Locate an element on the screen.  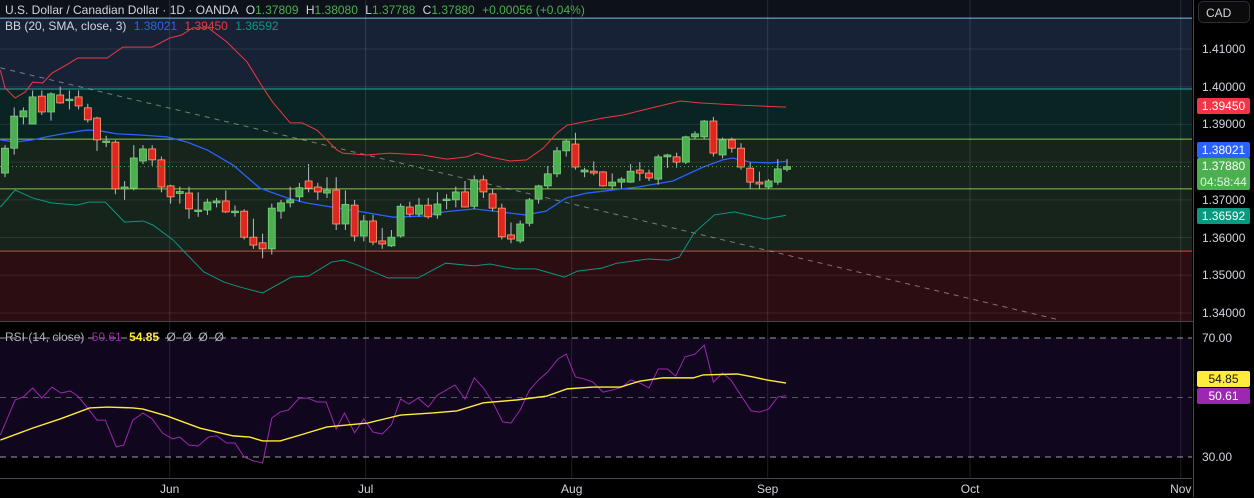
price-tick-label: 1.35000 is located at coordinates (1224, 275).